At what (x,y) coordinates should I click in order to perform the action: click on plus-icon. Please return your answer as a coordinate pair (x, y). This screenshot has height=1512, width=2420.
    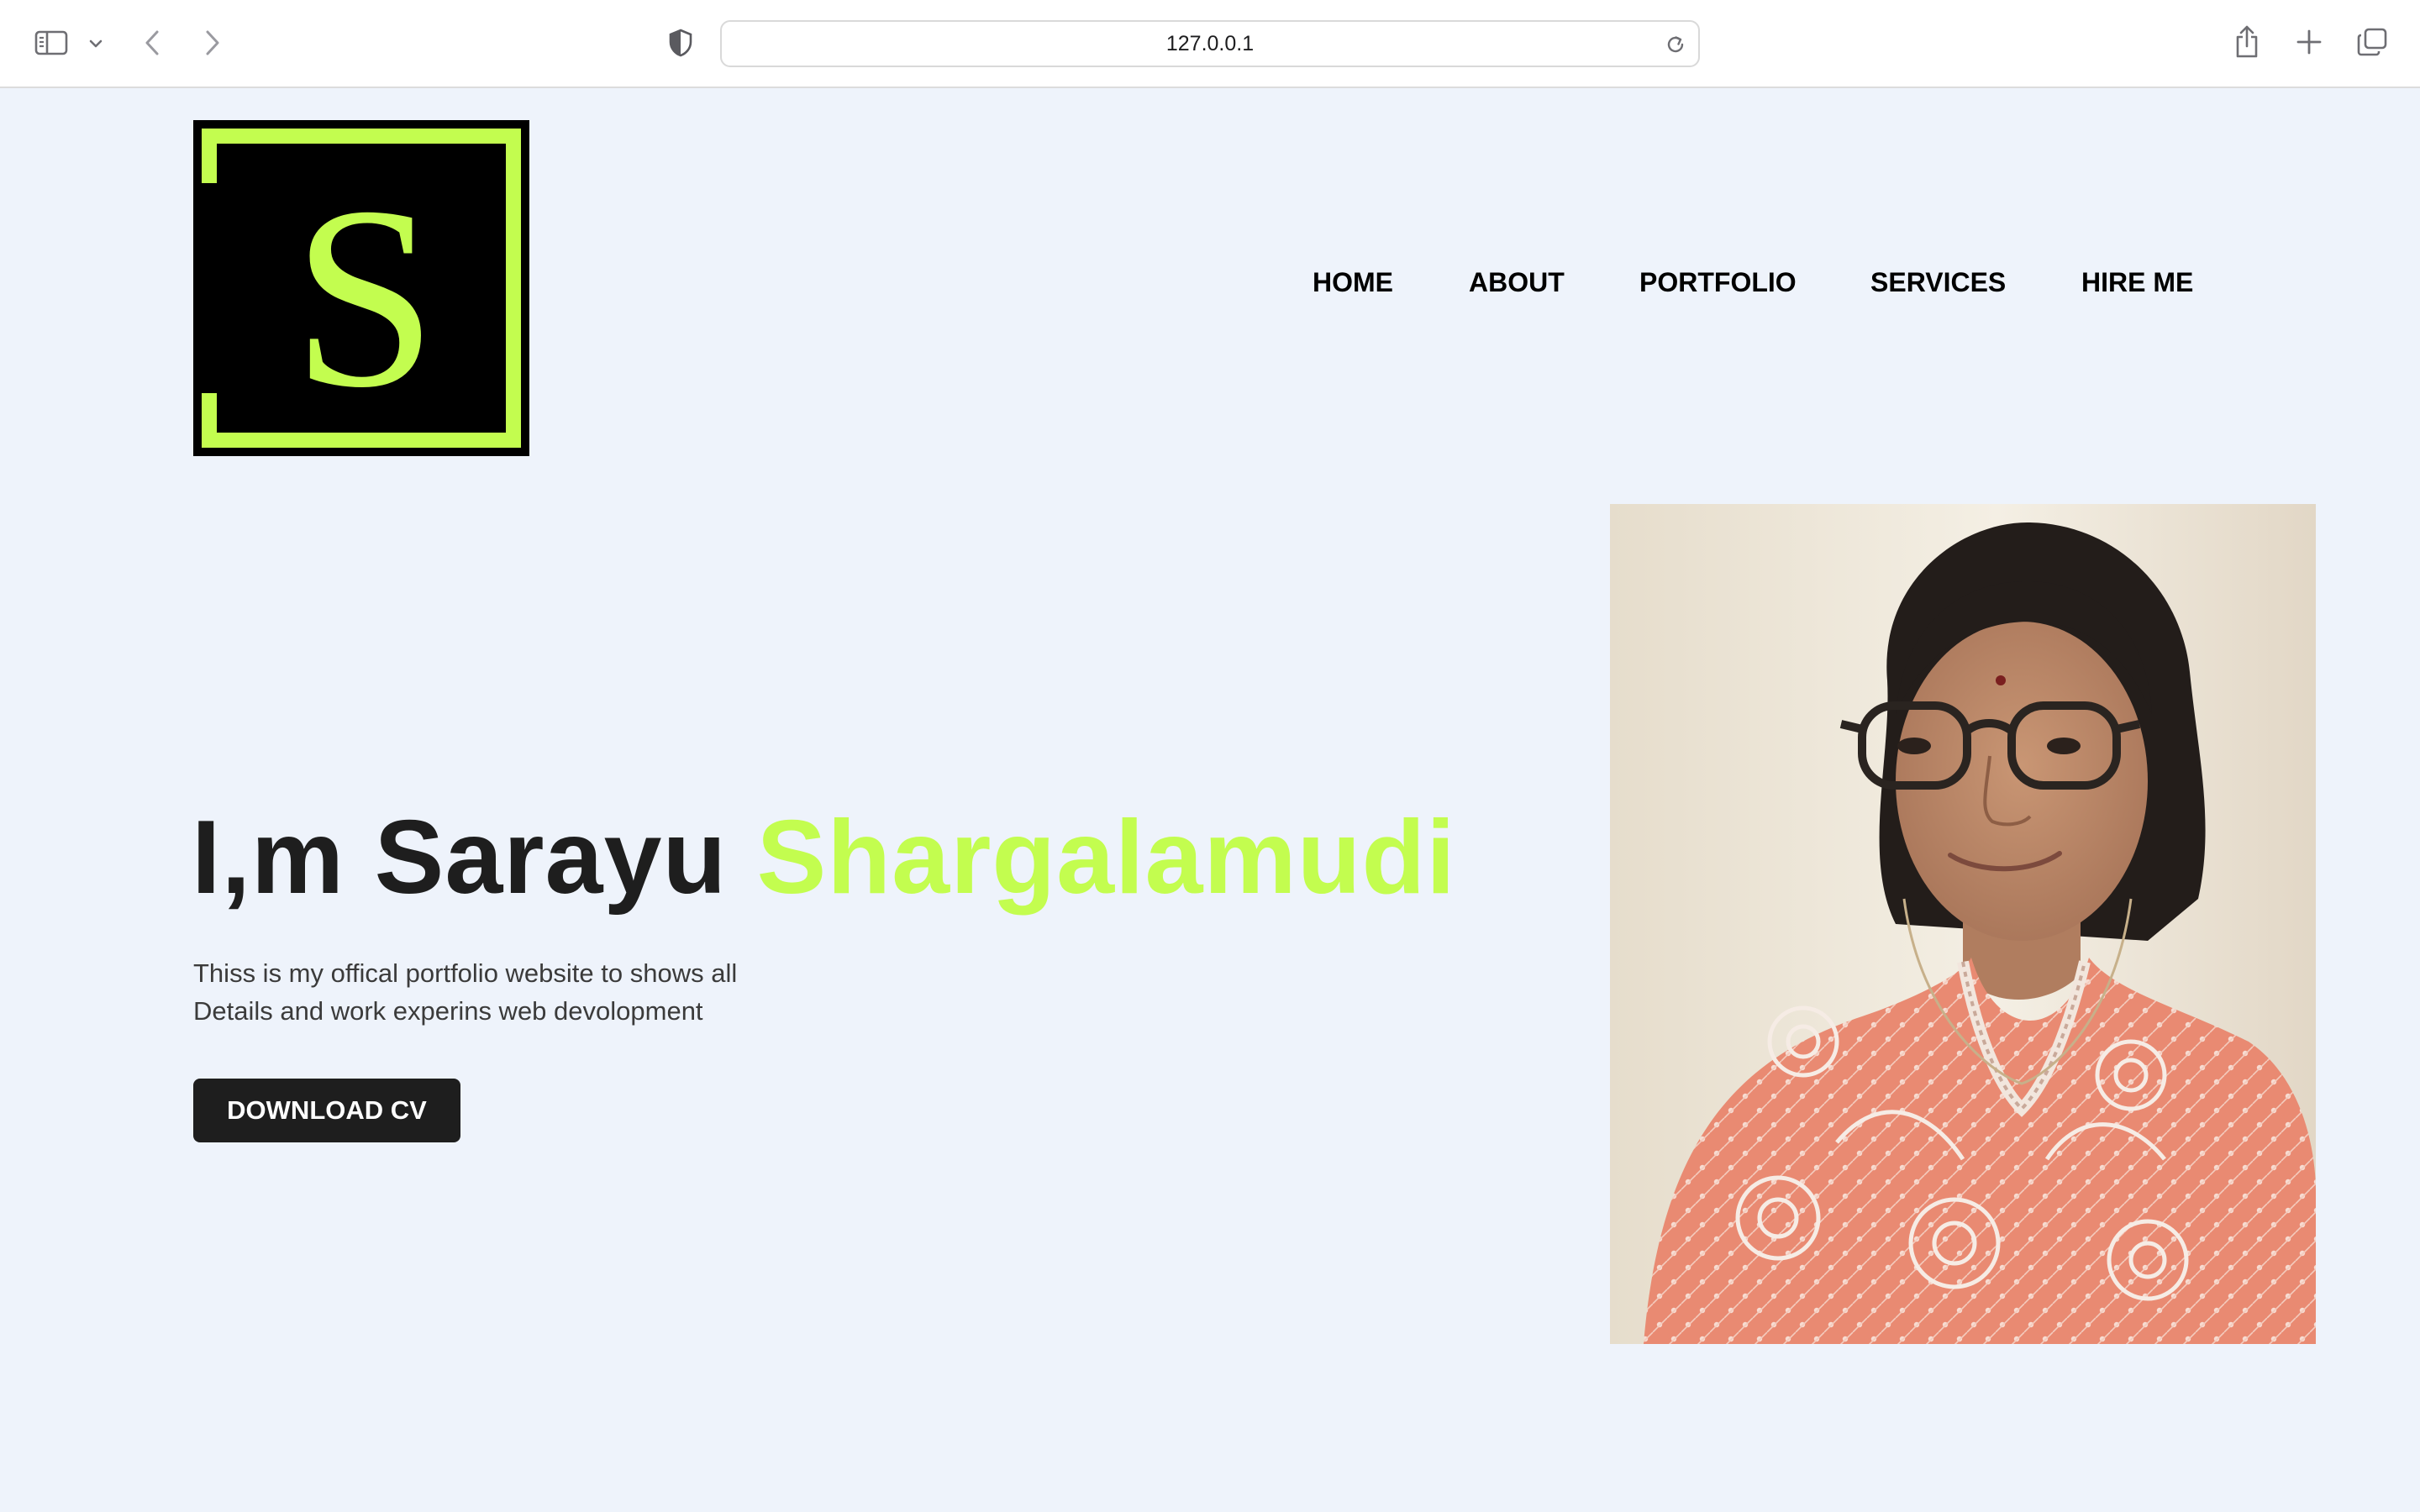
    Looking at the image, I should click on (2309, 42).